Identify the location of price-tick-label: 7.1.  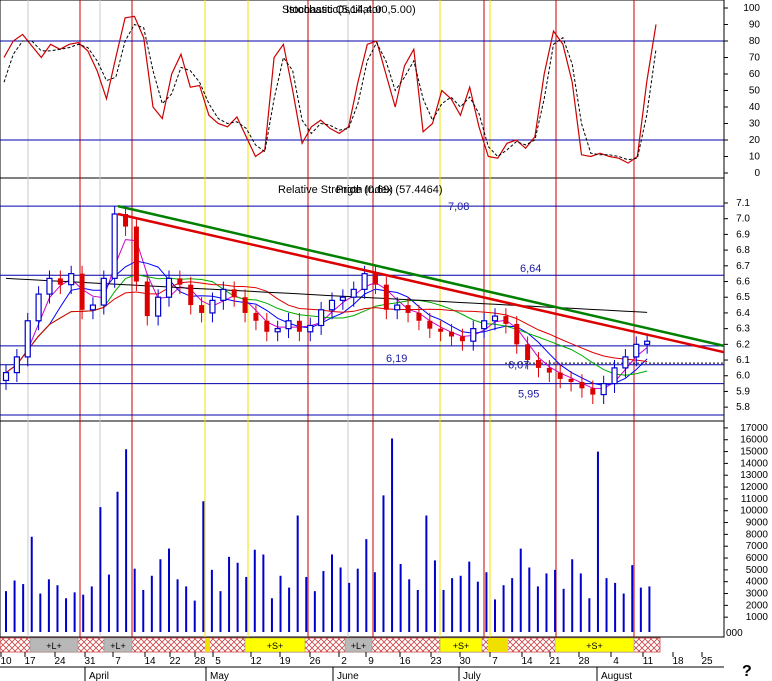
(743, 203).